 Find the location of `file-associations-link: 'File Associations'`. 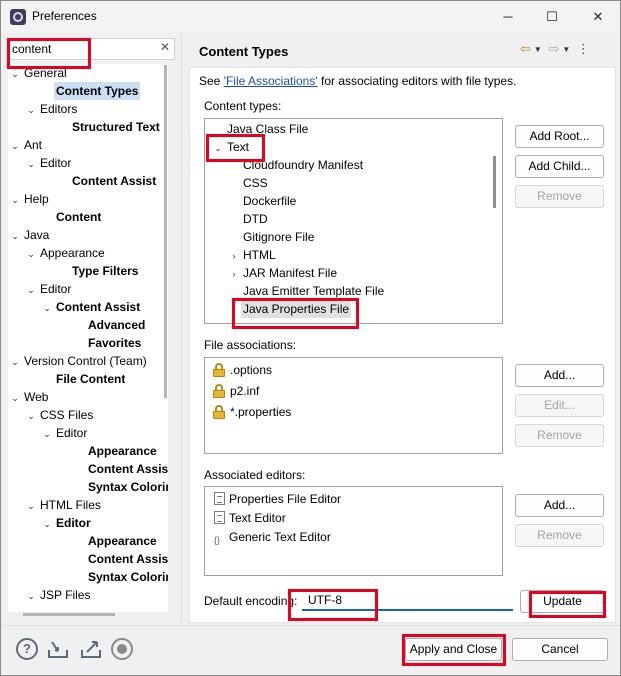

file-associations-link: 'File Associations' is located at coordinates (271, 81).